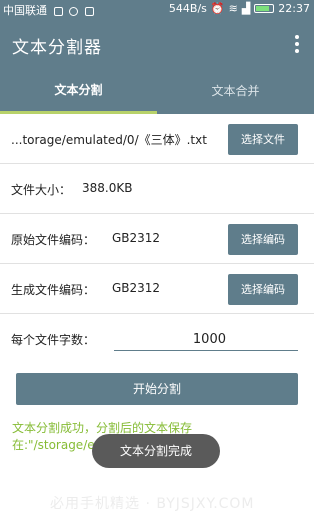  Describe the element at coordinates (239, 8) in the screenshot. I see `status-right: 544B/s ⏰ ≋ ▟ 22:37` at that location.